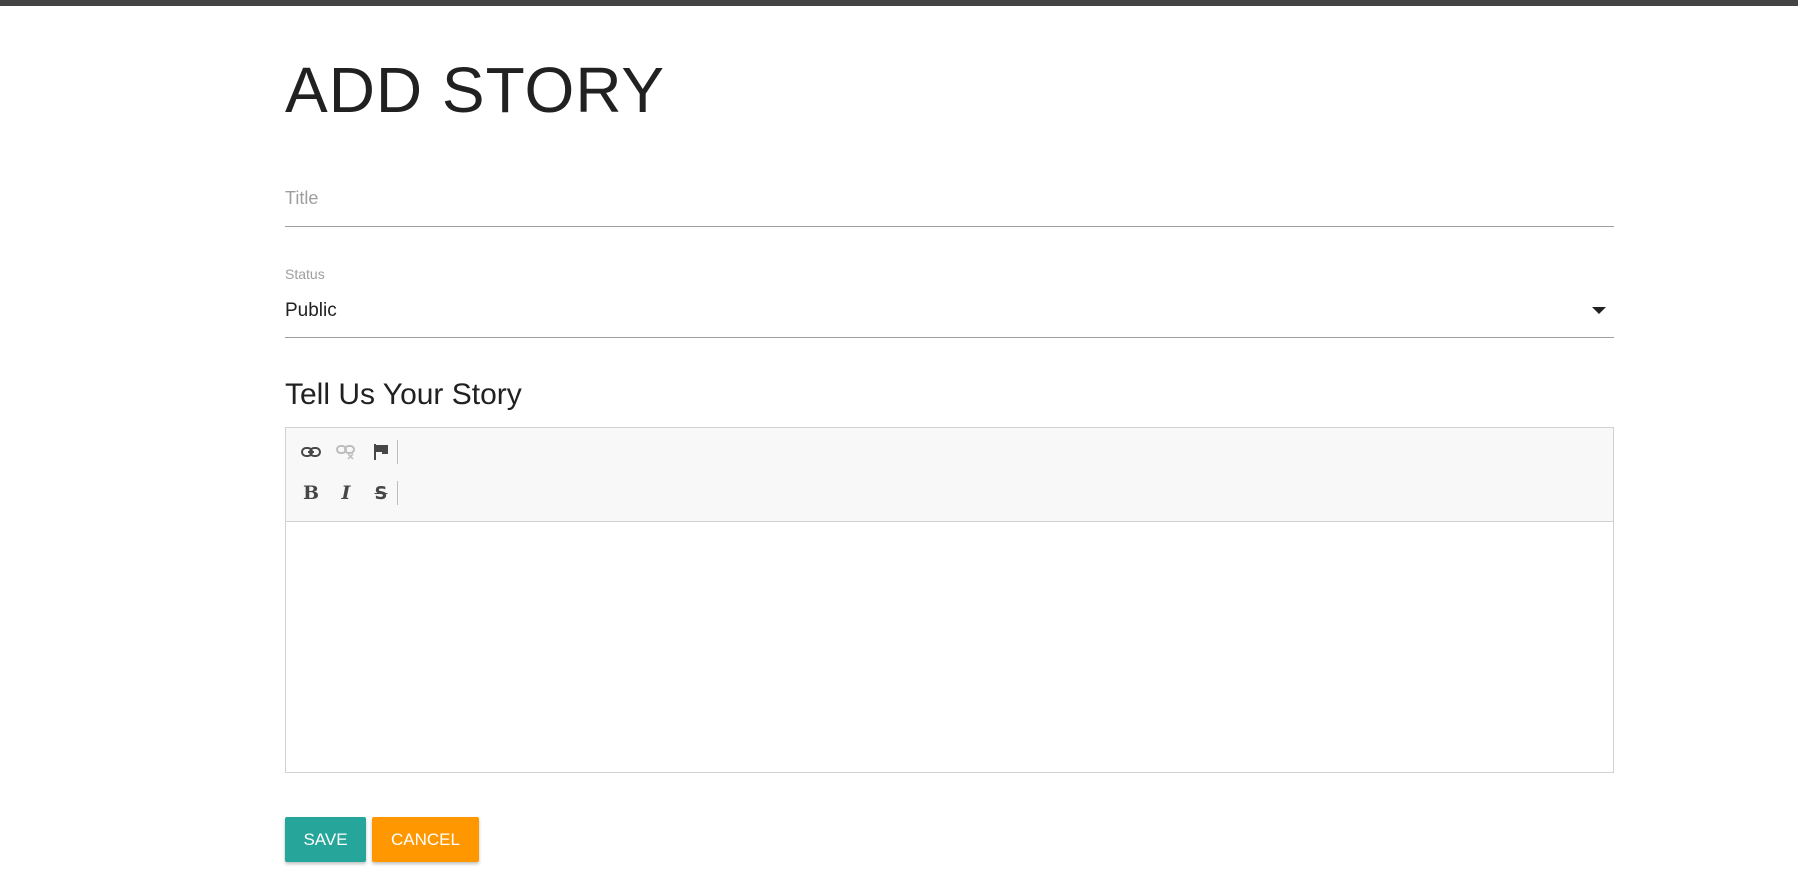  Describe the element at coordinates (425, 839) in the screenshot. I see `cancel-button: CANCEL` at that location.